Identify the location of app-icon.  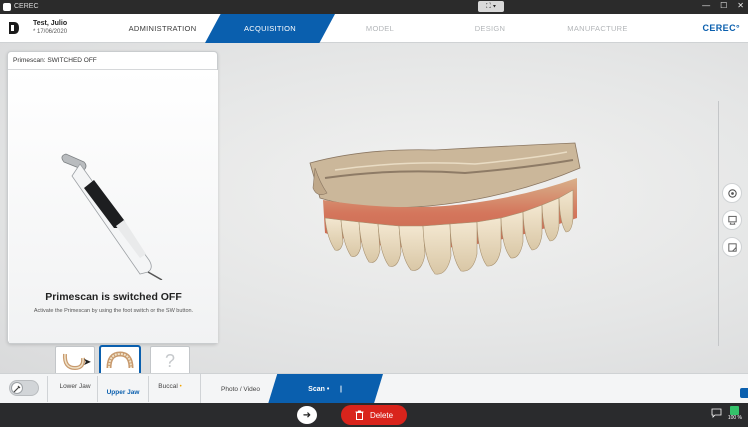
(7, 7).